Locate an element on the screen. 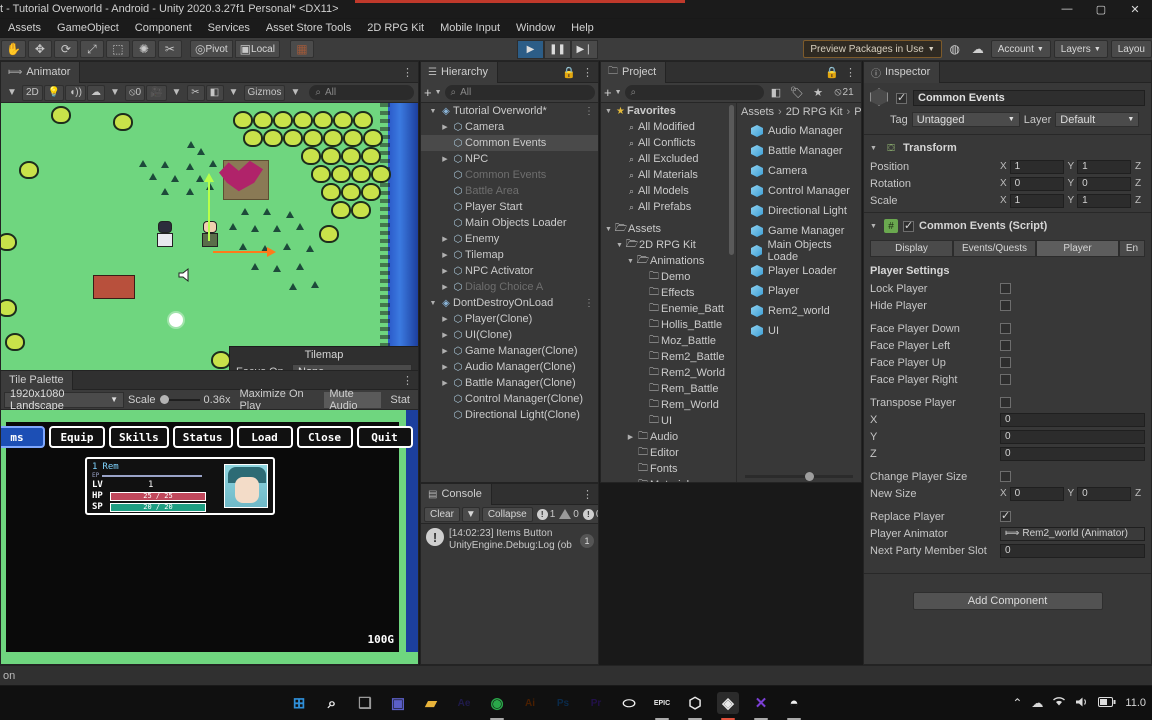 This screenshot has width=1152, height=720. change-player-size-checkbox is located at coordinates (1005, 476).